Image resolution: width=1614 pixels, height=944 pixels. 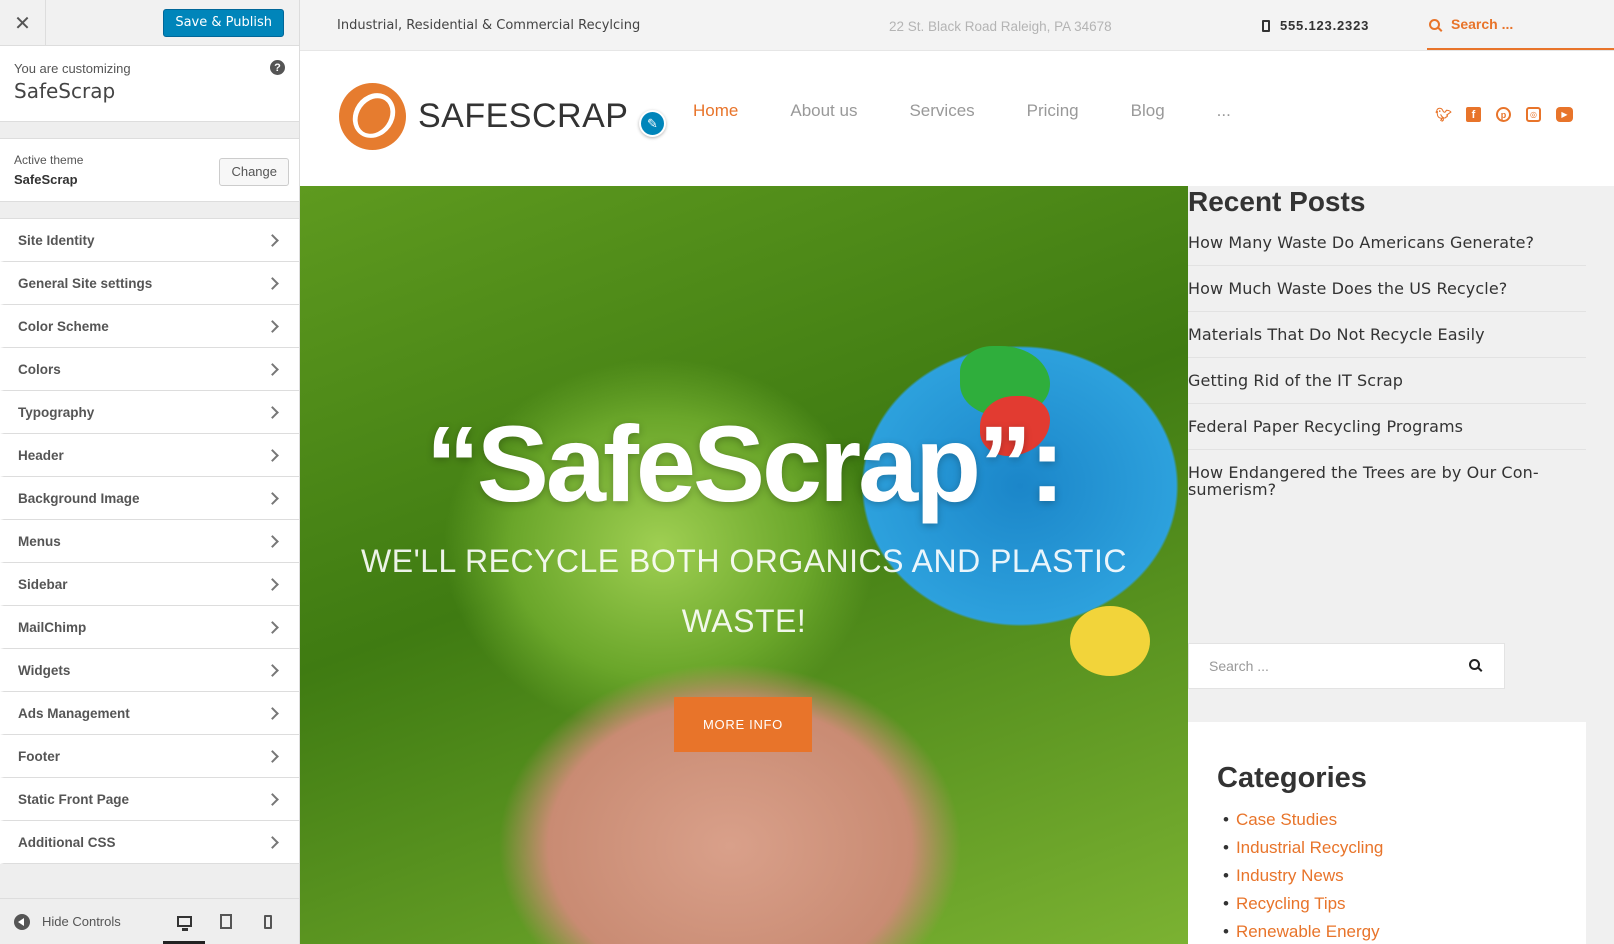 I want to click on categories-title: Categories, so click(x=1292, y=778).